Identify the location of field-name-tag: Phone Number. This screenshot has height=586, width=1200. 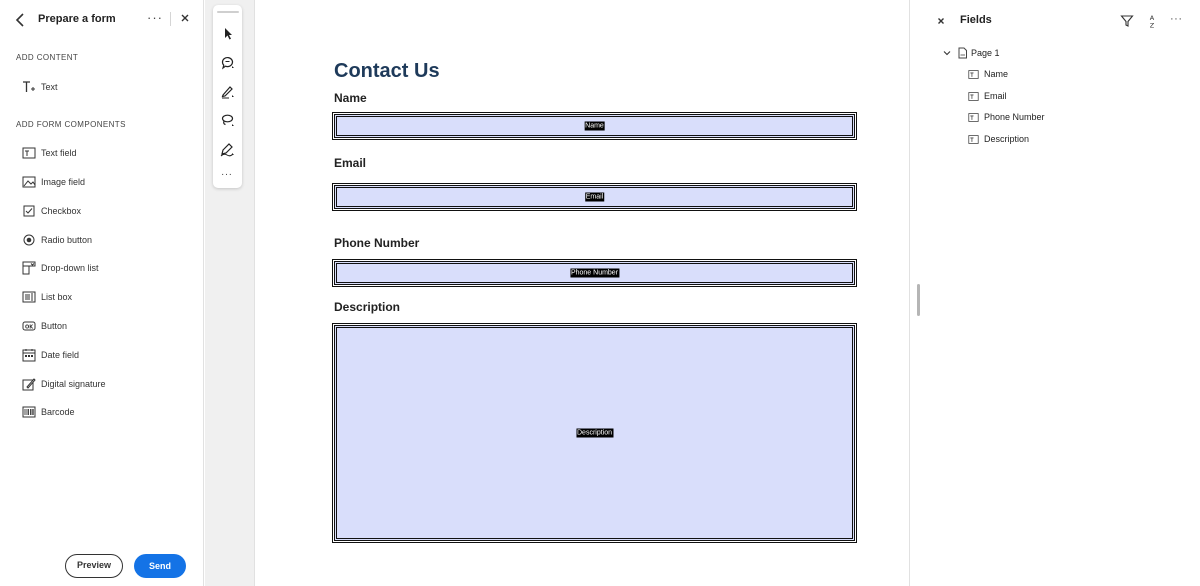
(594, 273).